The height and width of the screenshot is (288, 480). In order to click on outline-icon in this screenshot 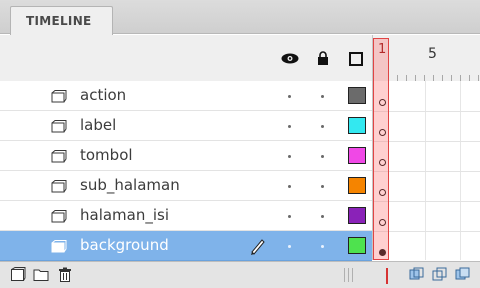, I will do `click(356, 59)`.